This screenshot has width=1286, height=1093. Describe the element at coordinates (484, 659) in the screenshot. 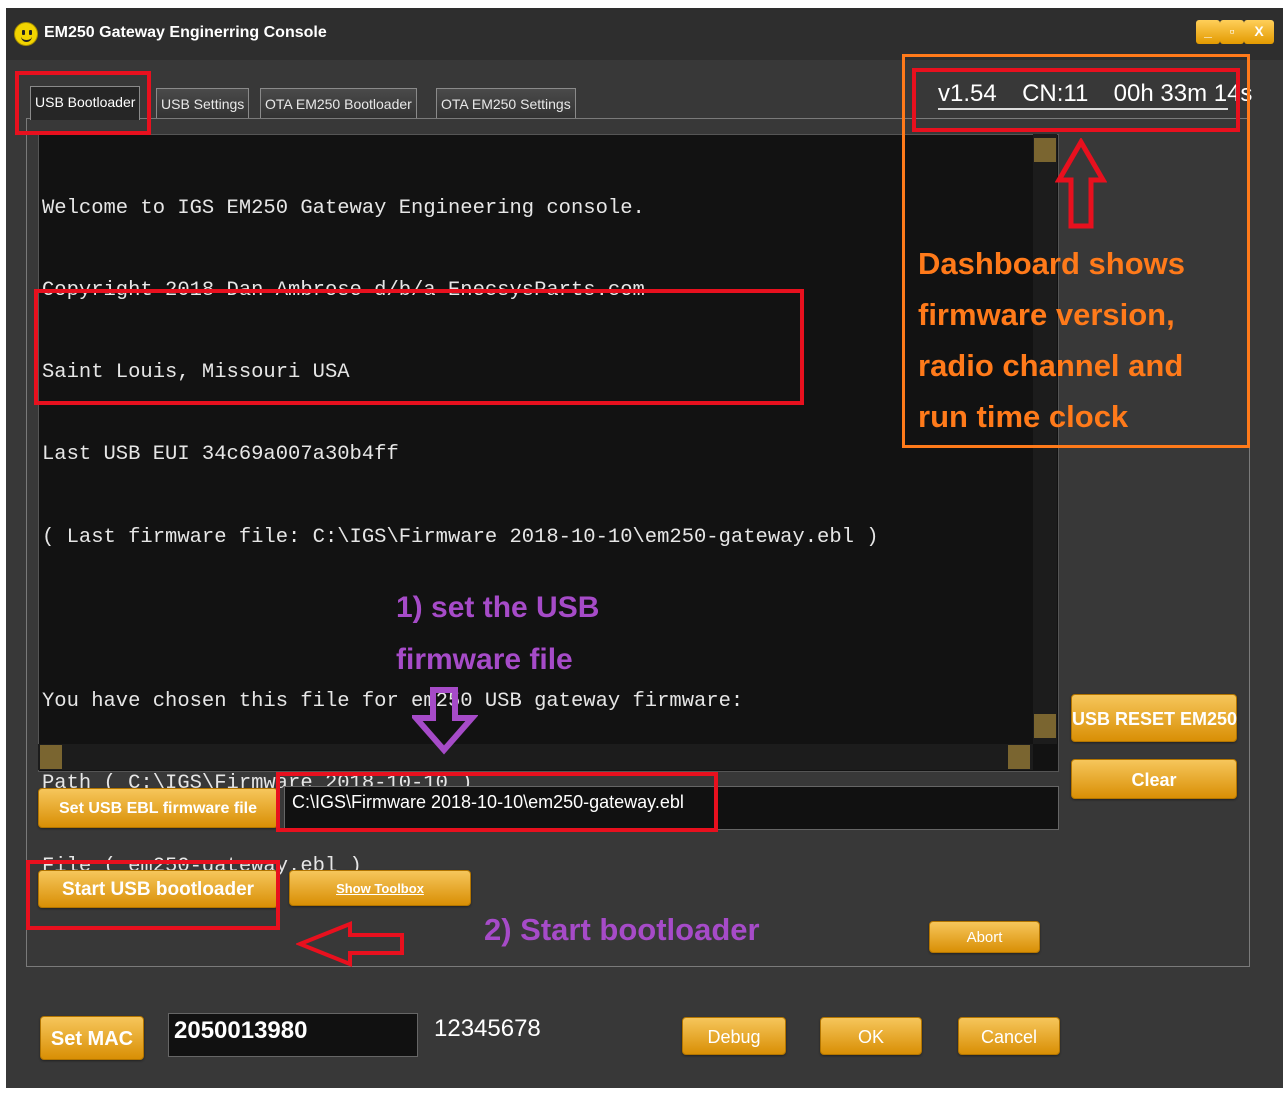

I see `step1-line: firmware file` at that location.